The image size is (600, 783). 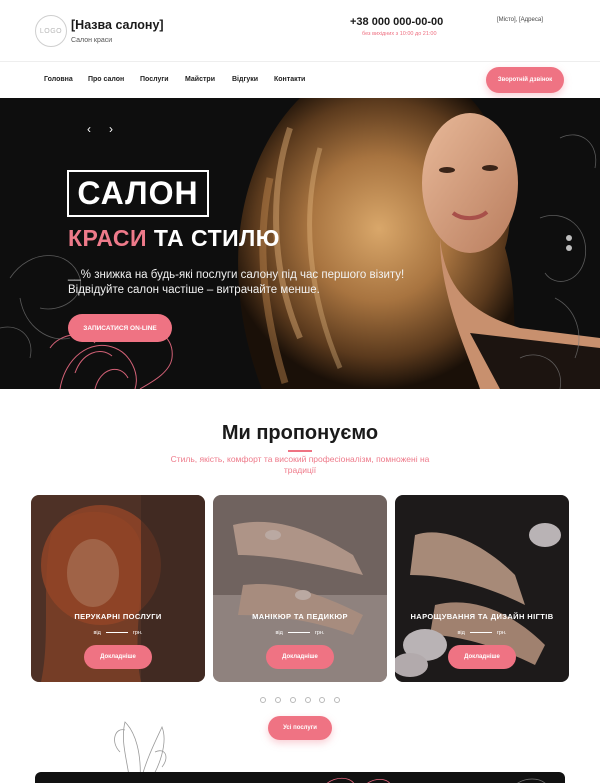 I want to click on hero-subtitle-rest: ТА СТИЛЮ, so click(x=214, y=238).